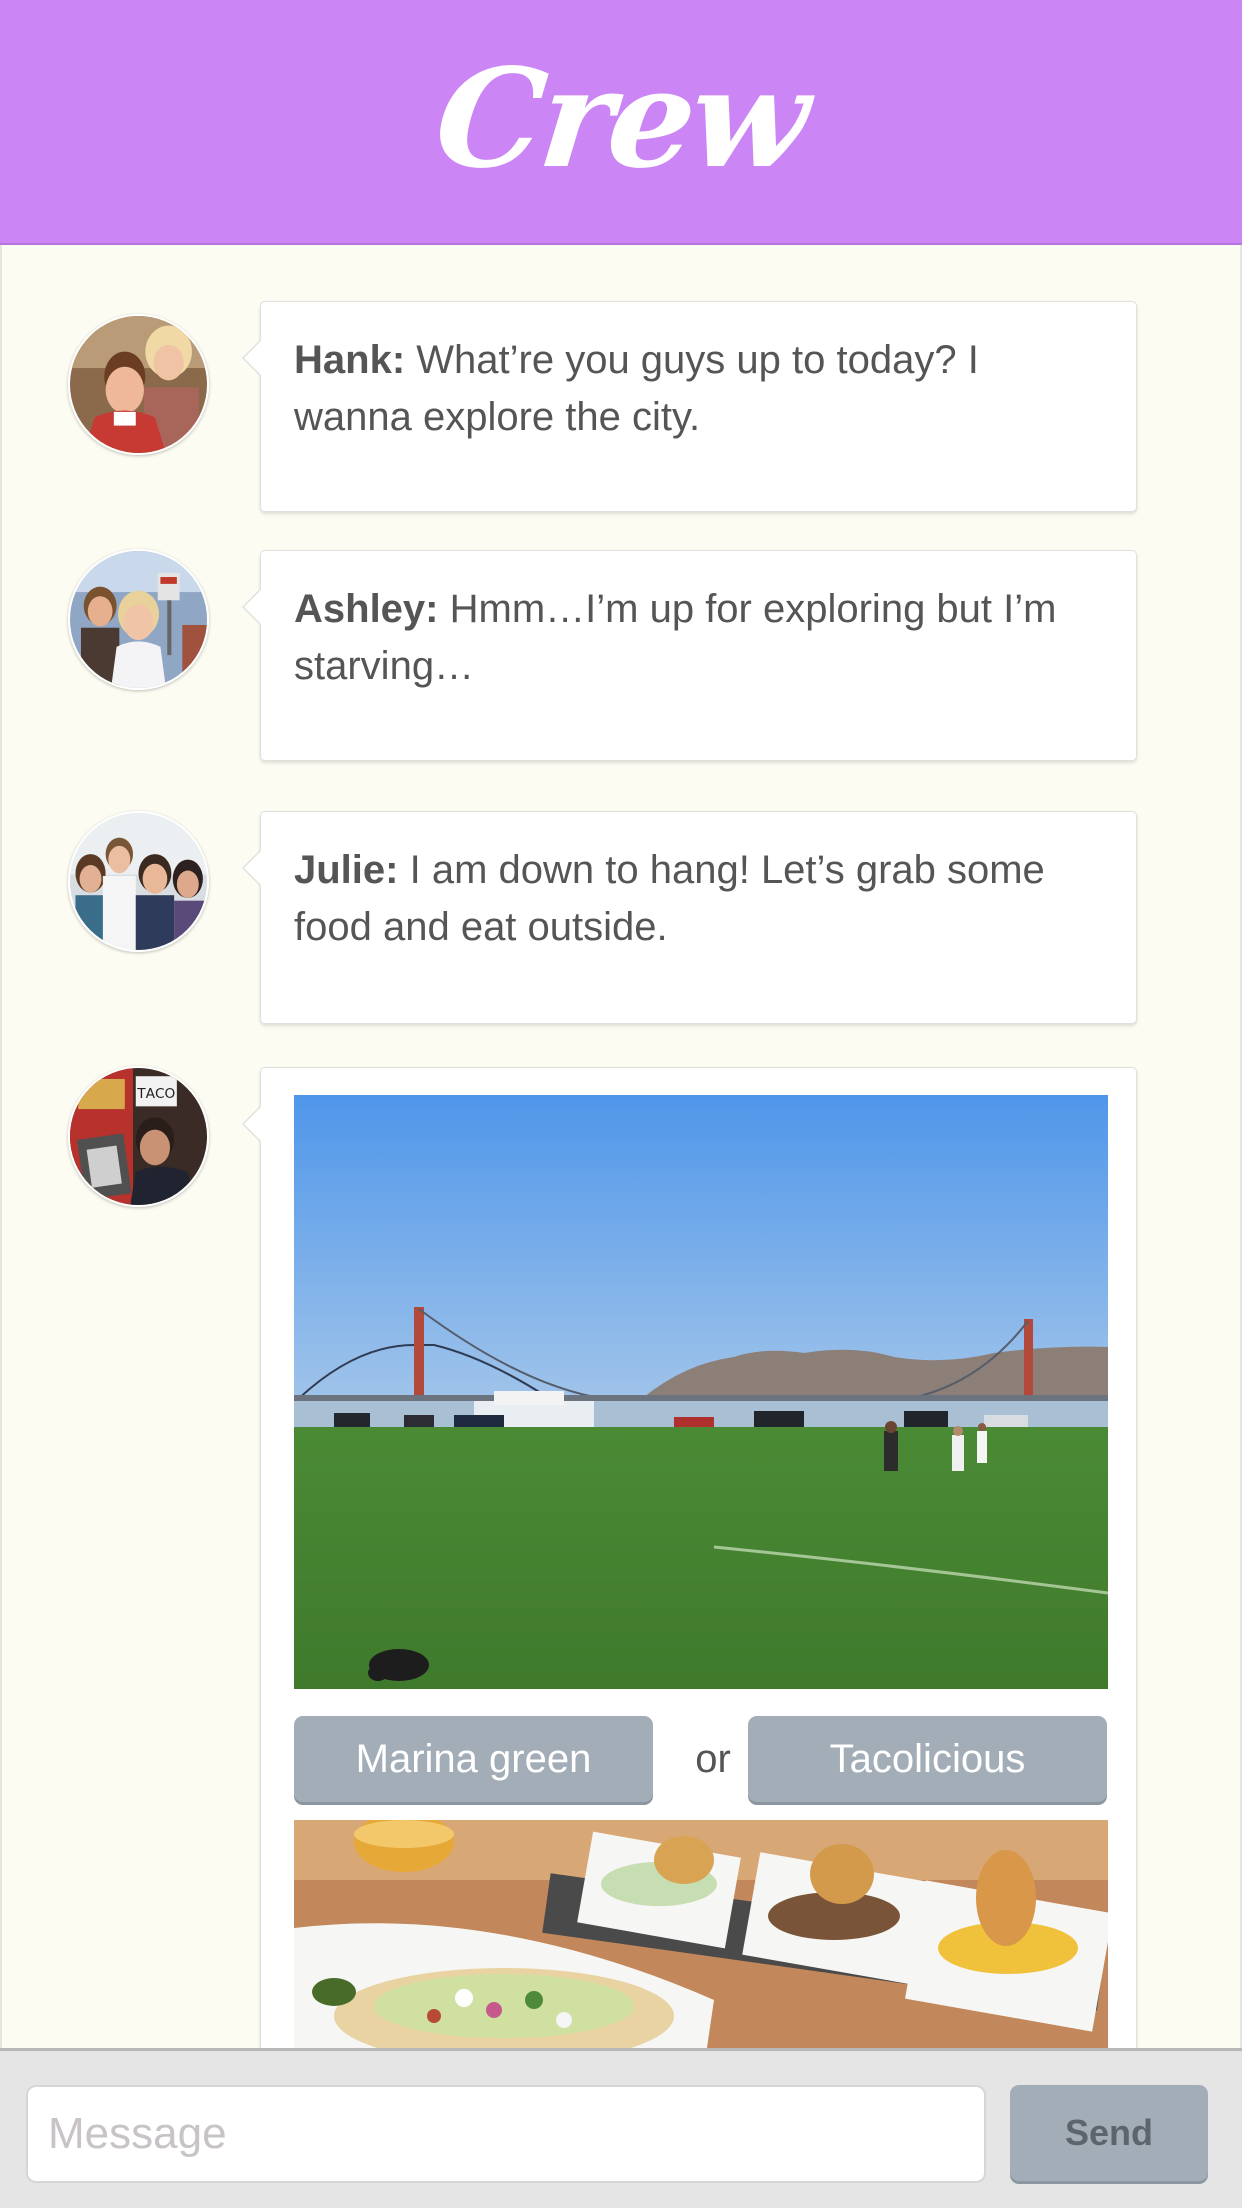 This screenshot has width=1242, height=2208. I want to click on fourth-user-avatar: ТАСО, so click(138, 1136).